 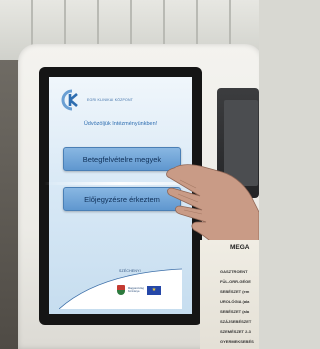 I want to click on clinic-logo: EGRI KLINIKAI KÖZPONT, so click(x=97, y=100).